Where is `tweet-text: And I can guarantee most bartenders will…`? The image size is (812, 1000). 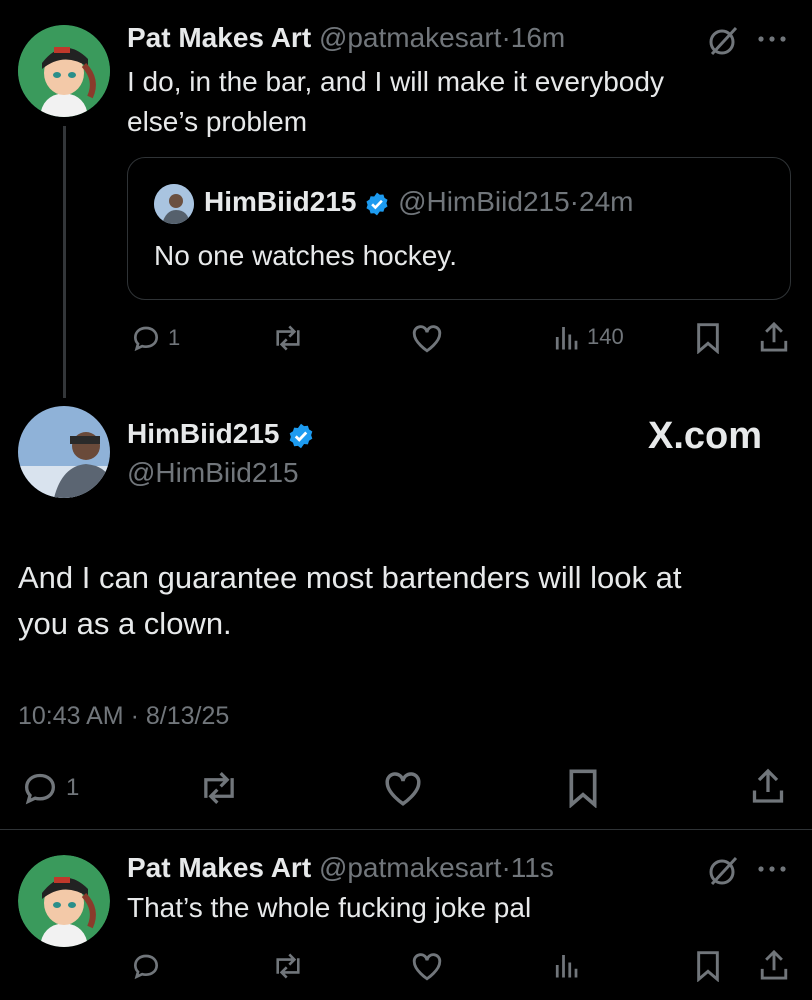 tweet-text: And I can guarantee most bartenders will… is located at coordinates (350, 600).